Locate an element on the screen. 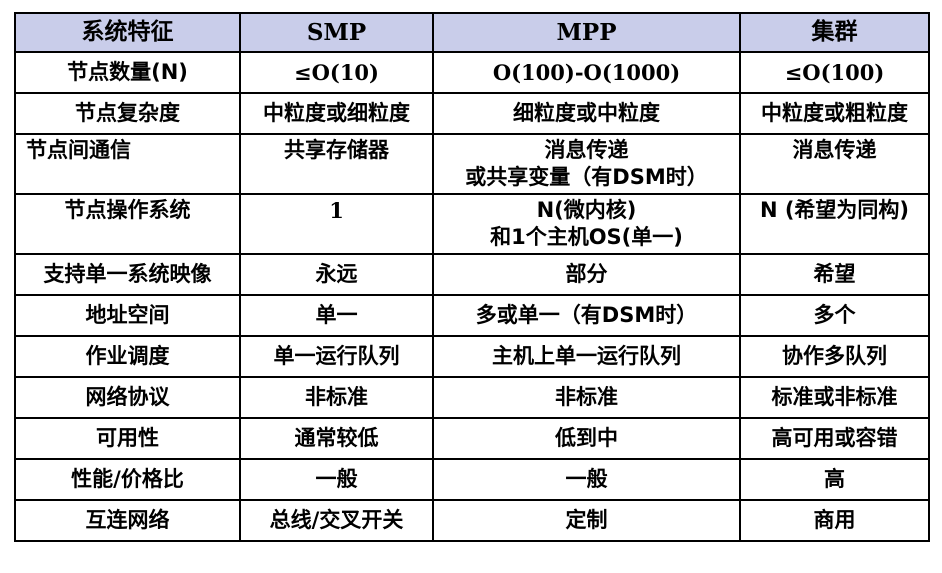 This screenshot has width=942, height=573. table-row: 节点数量(N) ≤O(10) O(100)-O(1000) ≤O(100) is located at coordinates (472, 72).